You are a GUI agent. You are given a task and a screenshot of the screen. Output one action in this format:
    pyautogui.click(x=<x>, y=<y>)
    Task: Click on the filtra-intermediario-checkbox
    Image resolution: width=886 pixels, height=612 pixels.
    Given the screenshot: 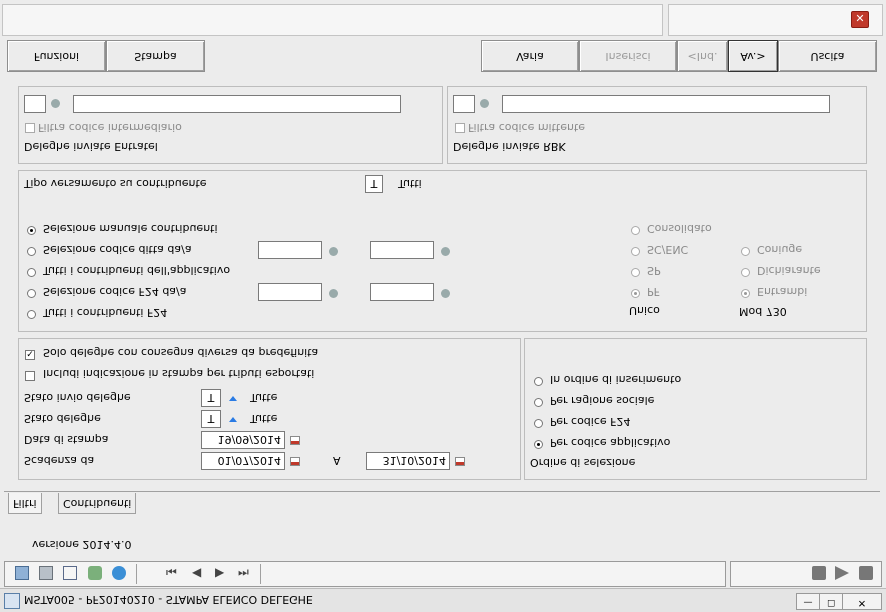 What is the action you would take?
    pyautogui.click(x=30, y=128)
    